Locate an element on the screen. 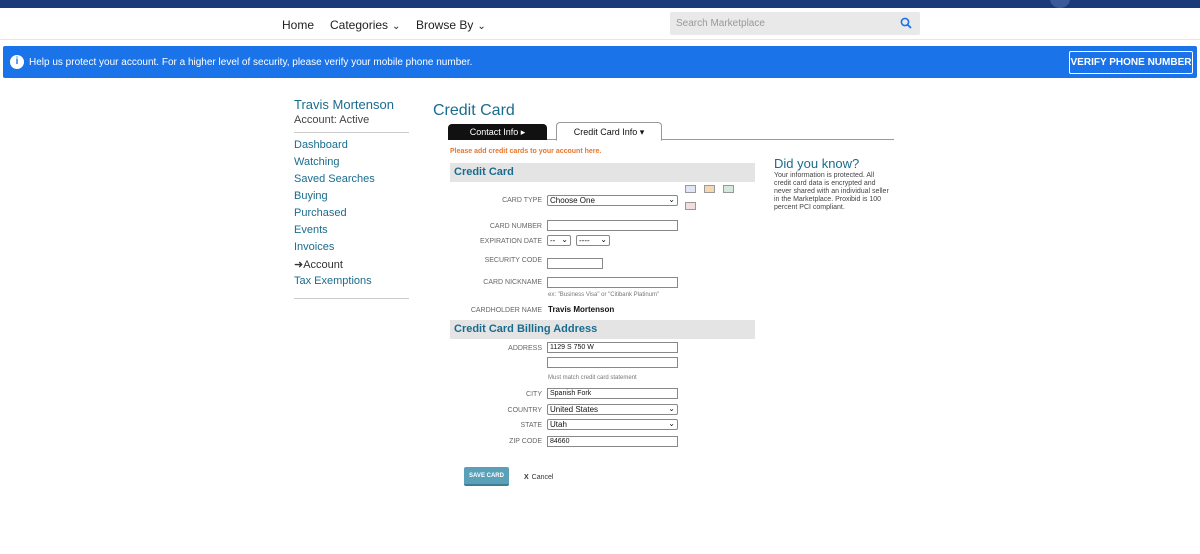 The width and height of the screenshot is (1200, 554). top-strip is located at coordinates (600, 4).